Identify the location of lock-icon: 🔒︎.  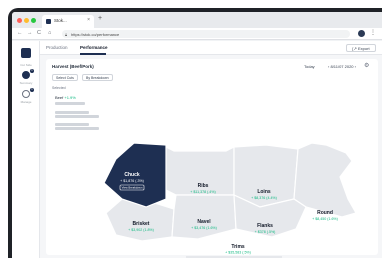
(66, 34).